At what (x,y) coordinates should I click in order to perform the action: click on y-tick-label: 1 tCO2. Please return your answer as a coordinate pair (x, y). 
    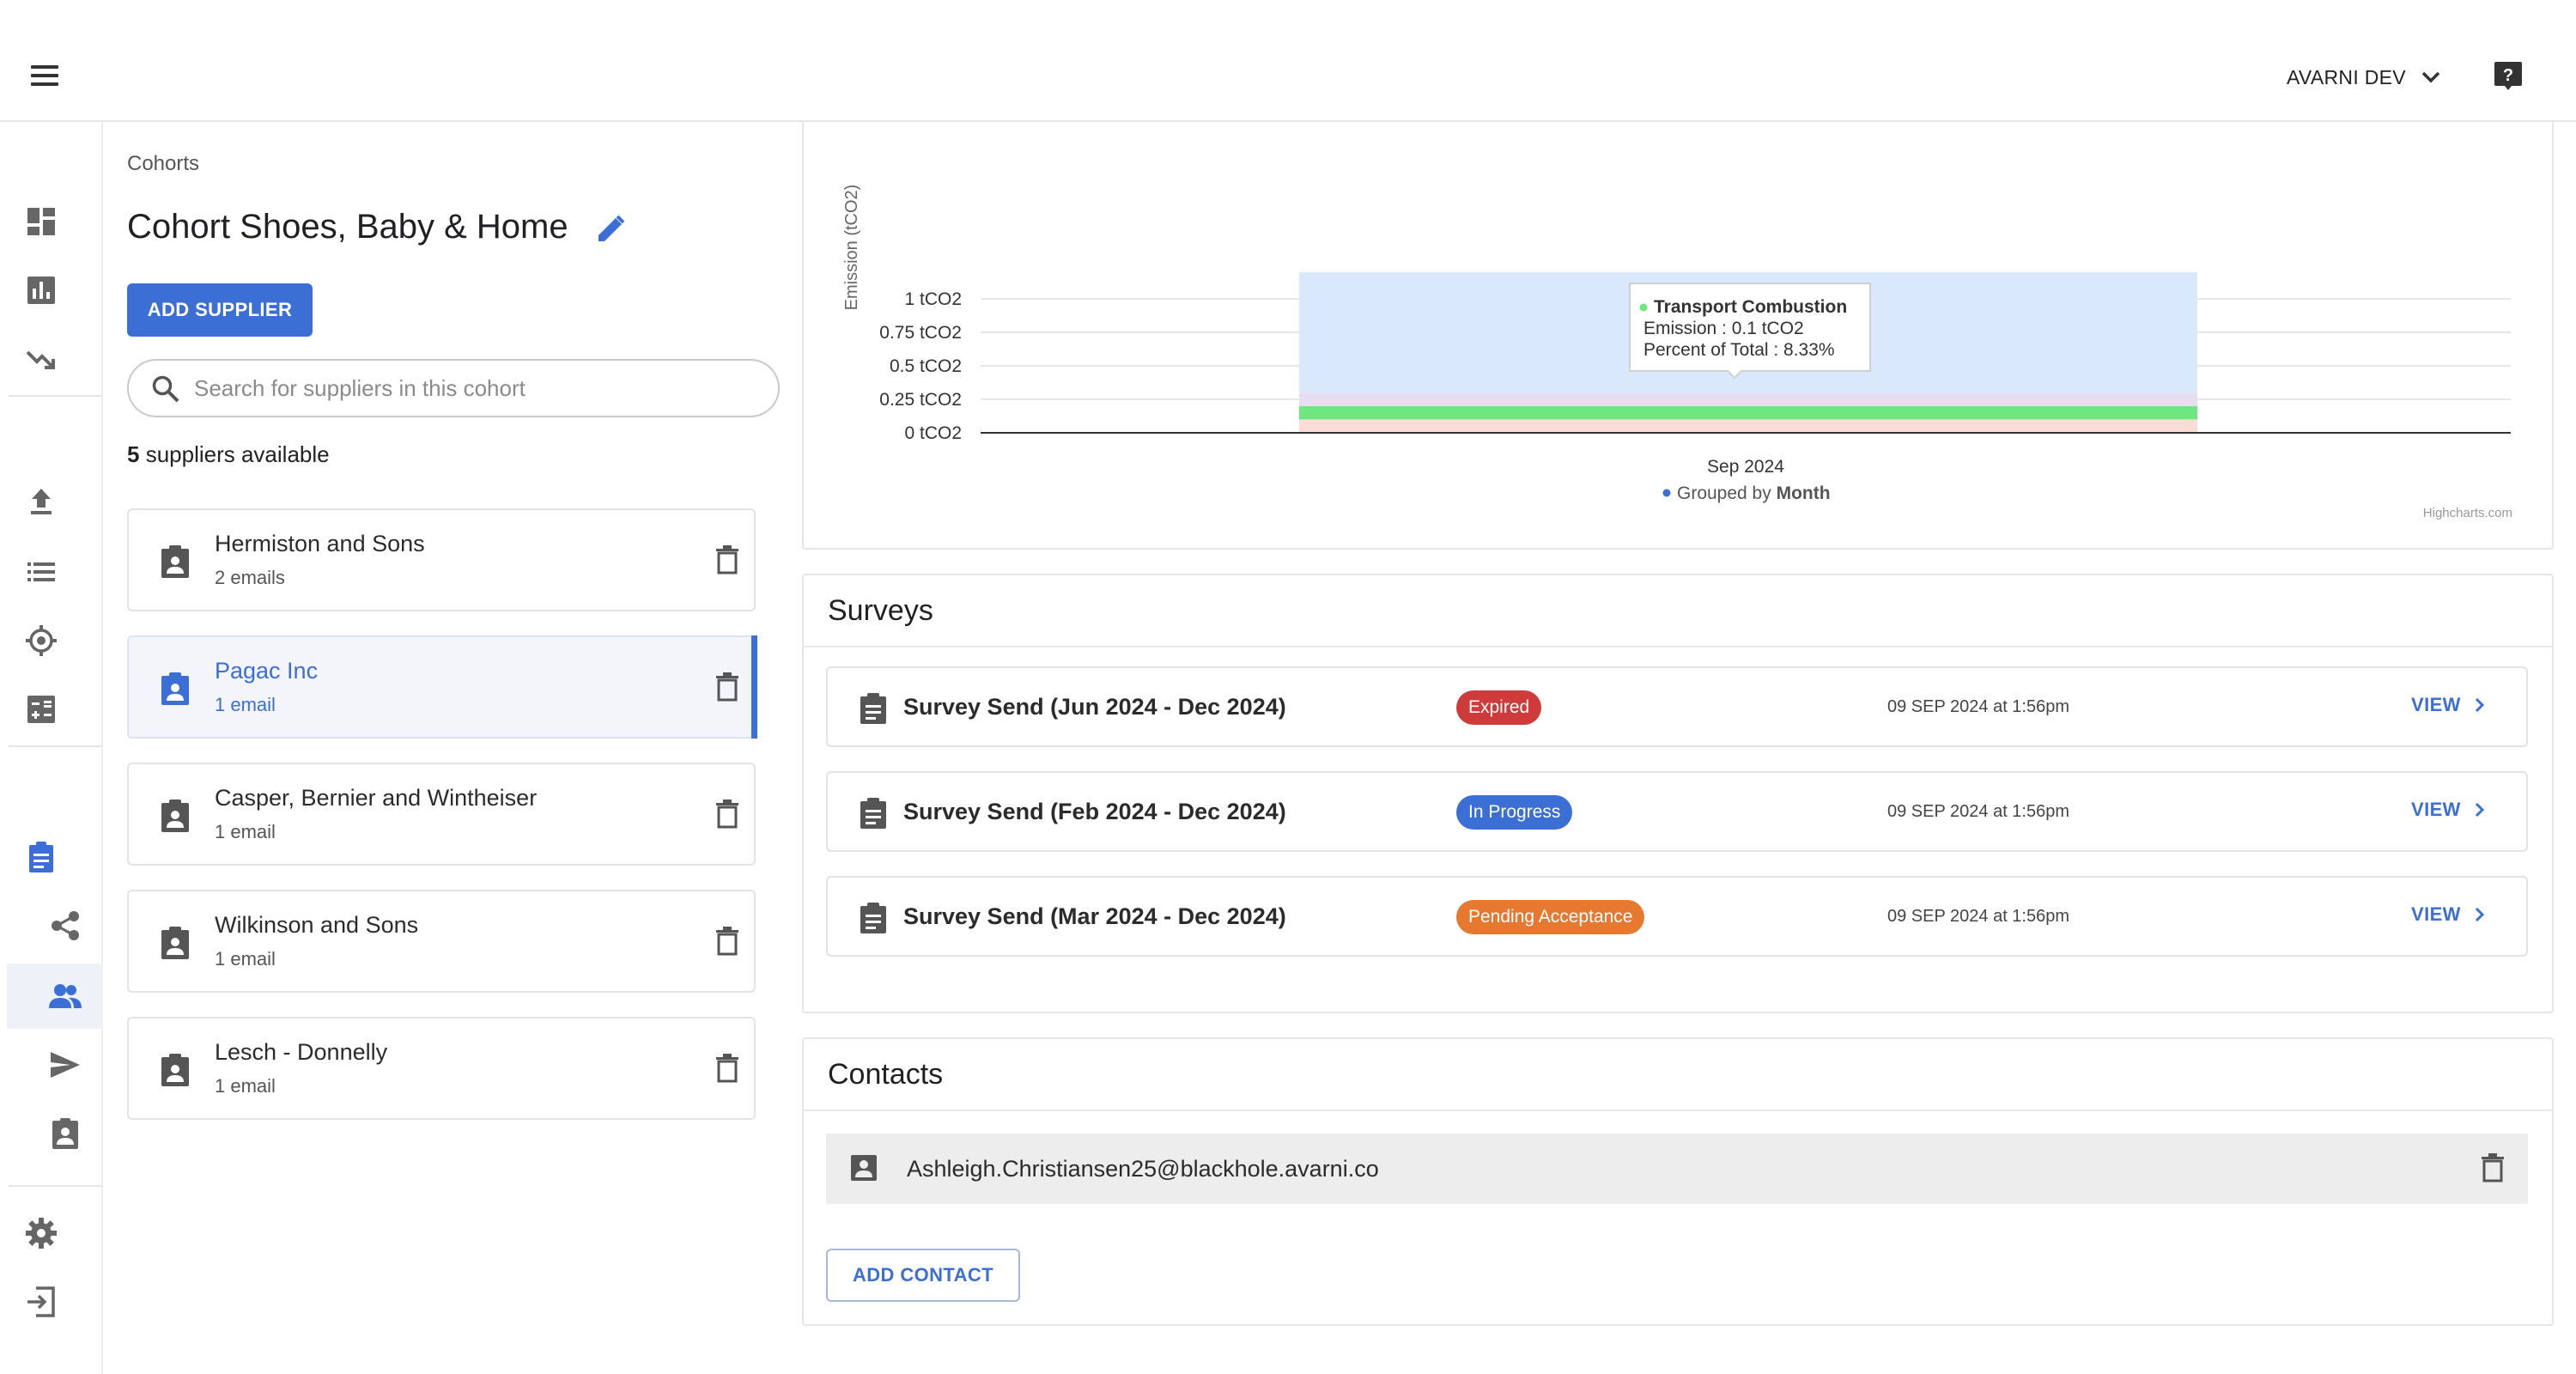
    Looking at the image, I should click on (933, 299).